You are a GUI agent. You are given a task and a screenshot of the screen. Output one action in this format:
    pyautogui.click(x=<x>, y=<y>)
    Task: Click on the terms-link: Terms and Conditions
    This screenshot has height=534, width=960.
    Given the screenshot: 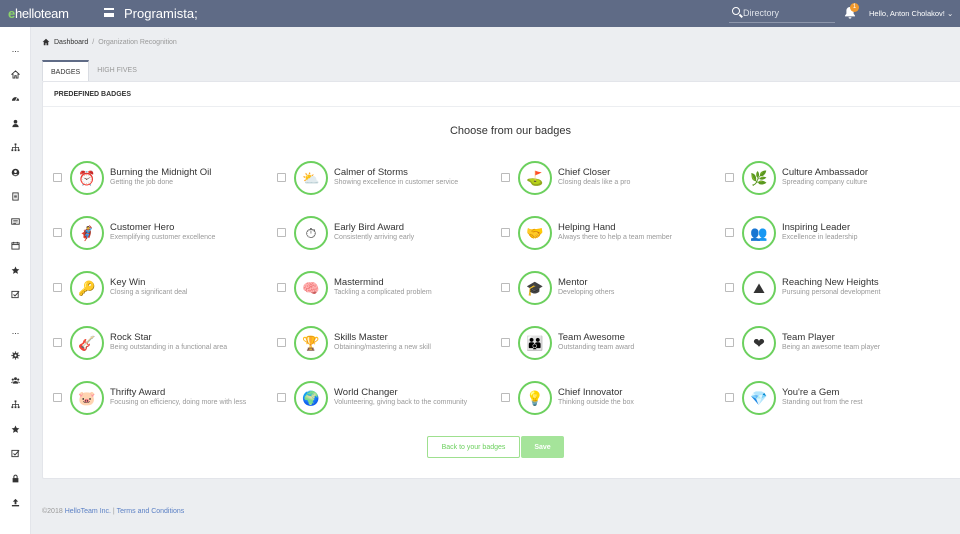 What is the action you would take?
    pyautogui.click(x=151, y=511)
    